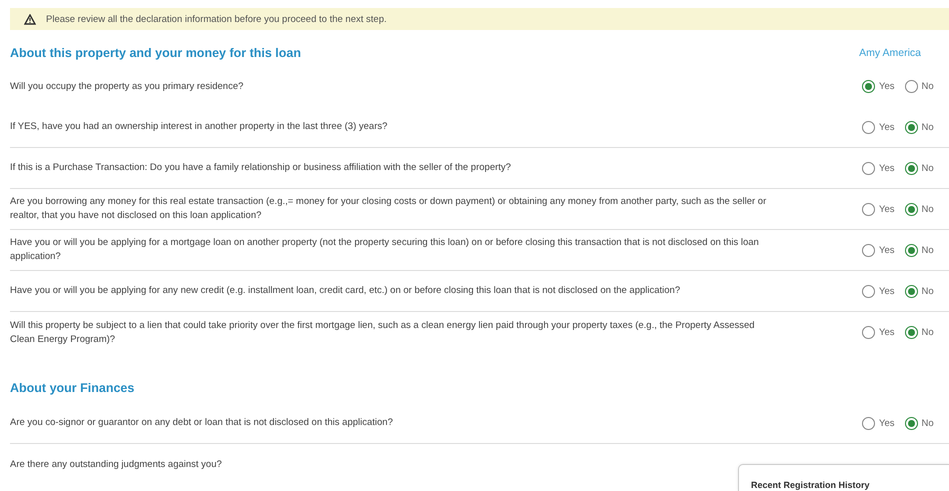  What do you see at coordinates (199, 127) in the screenshot?
I see `question-text: If YES, have you had an ownership interest in another property in the last three (3) years?` at bounding box center [199, 127].